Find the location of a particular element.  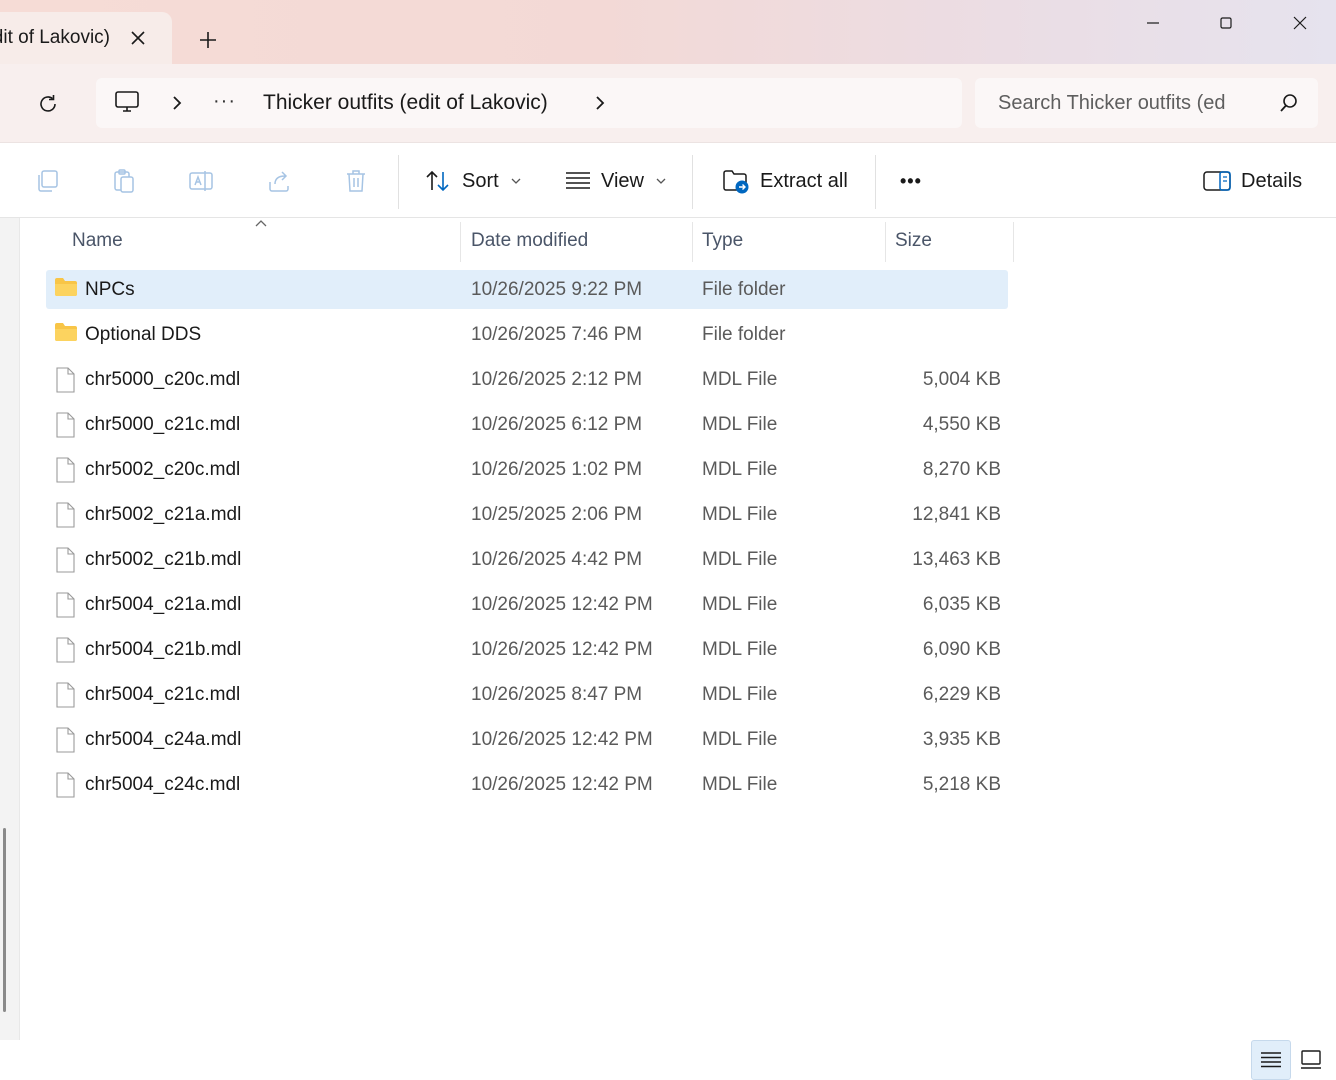

new-tab-button is located at coordinates (208, 40).